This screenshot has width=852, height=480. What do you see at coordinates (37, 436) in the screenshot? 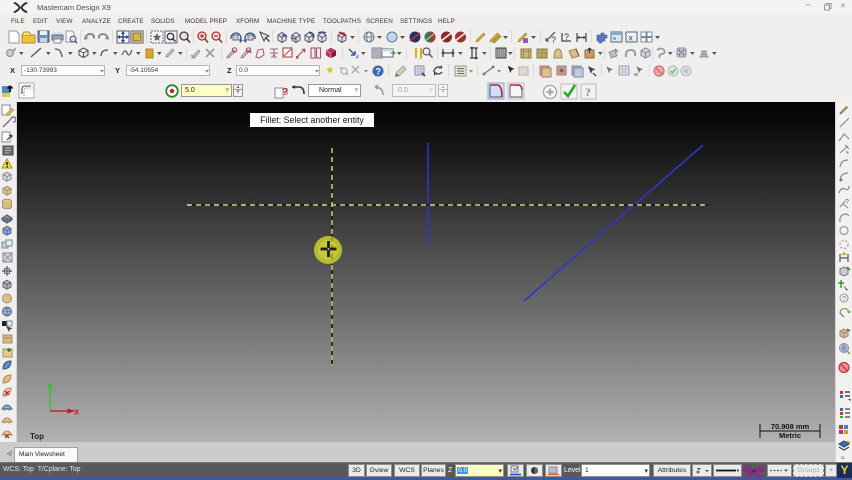
I see `svg-text: Top` at bounding box center [37, 436].